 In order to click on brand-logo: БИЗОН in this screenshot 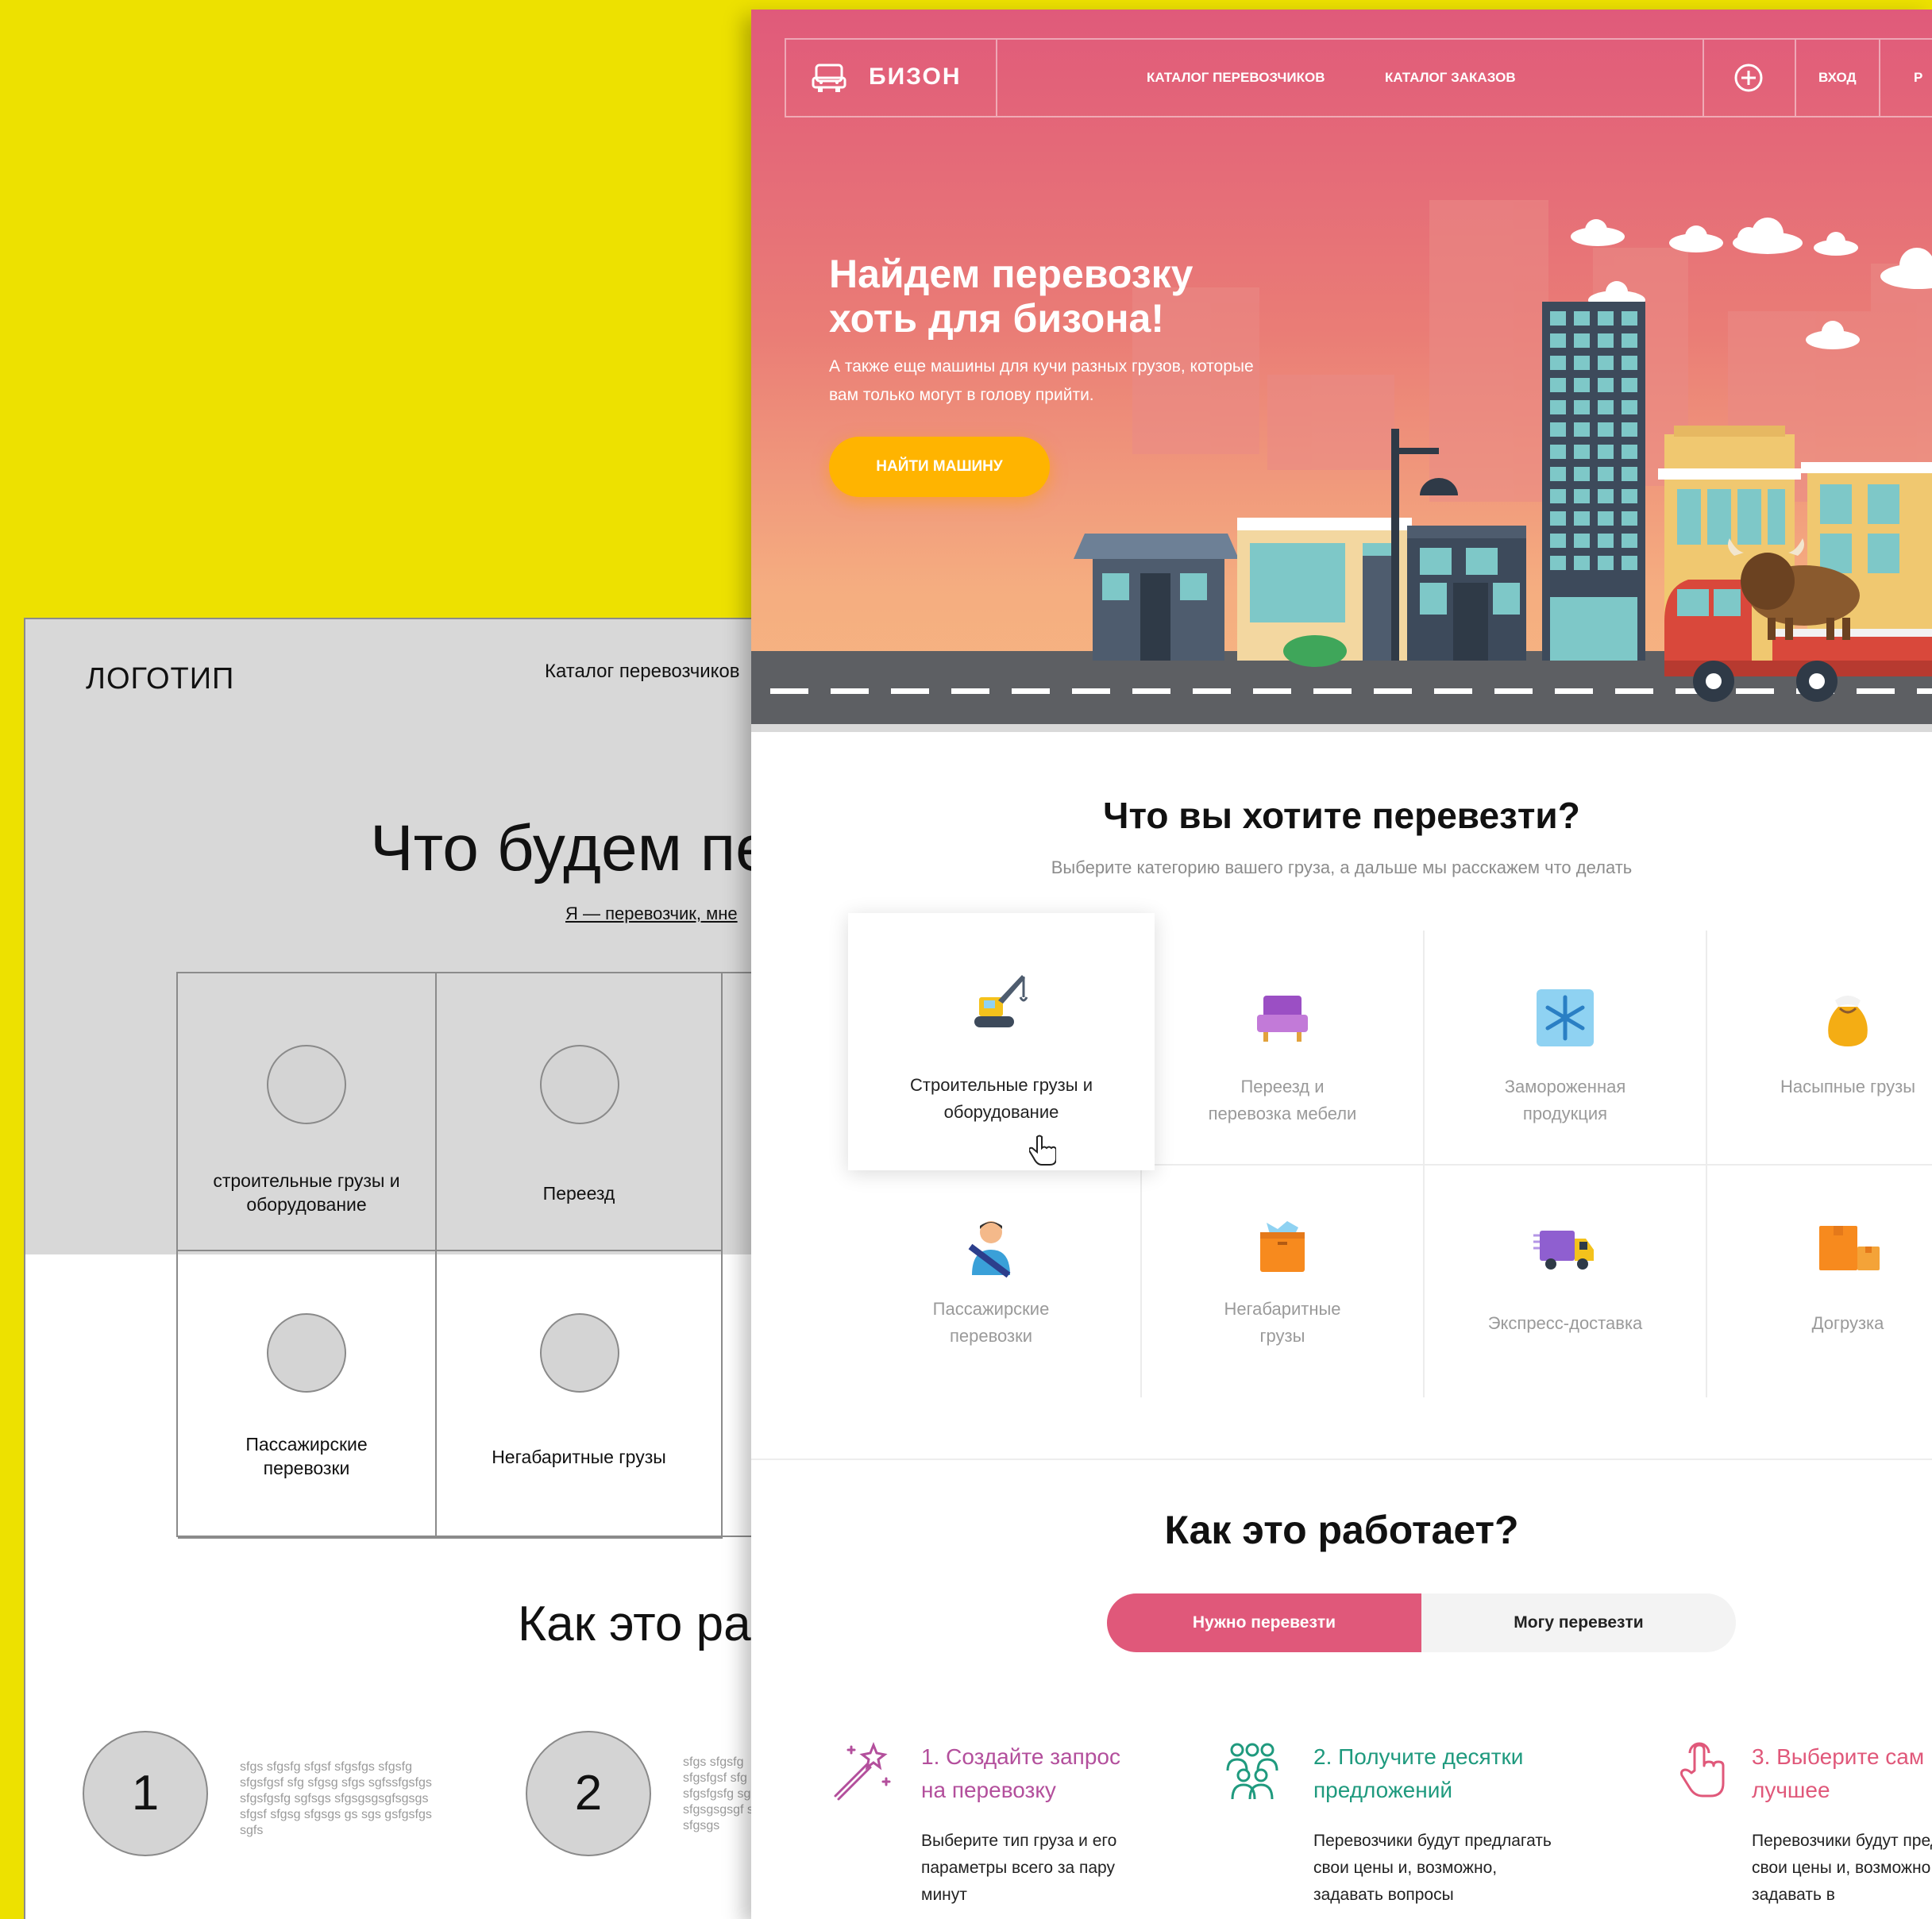, I will do `click(891, 78)`.